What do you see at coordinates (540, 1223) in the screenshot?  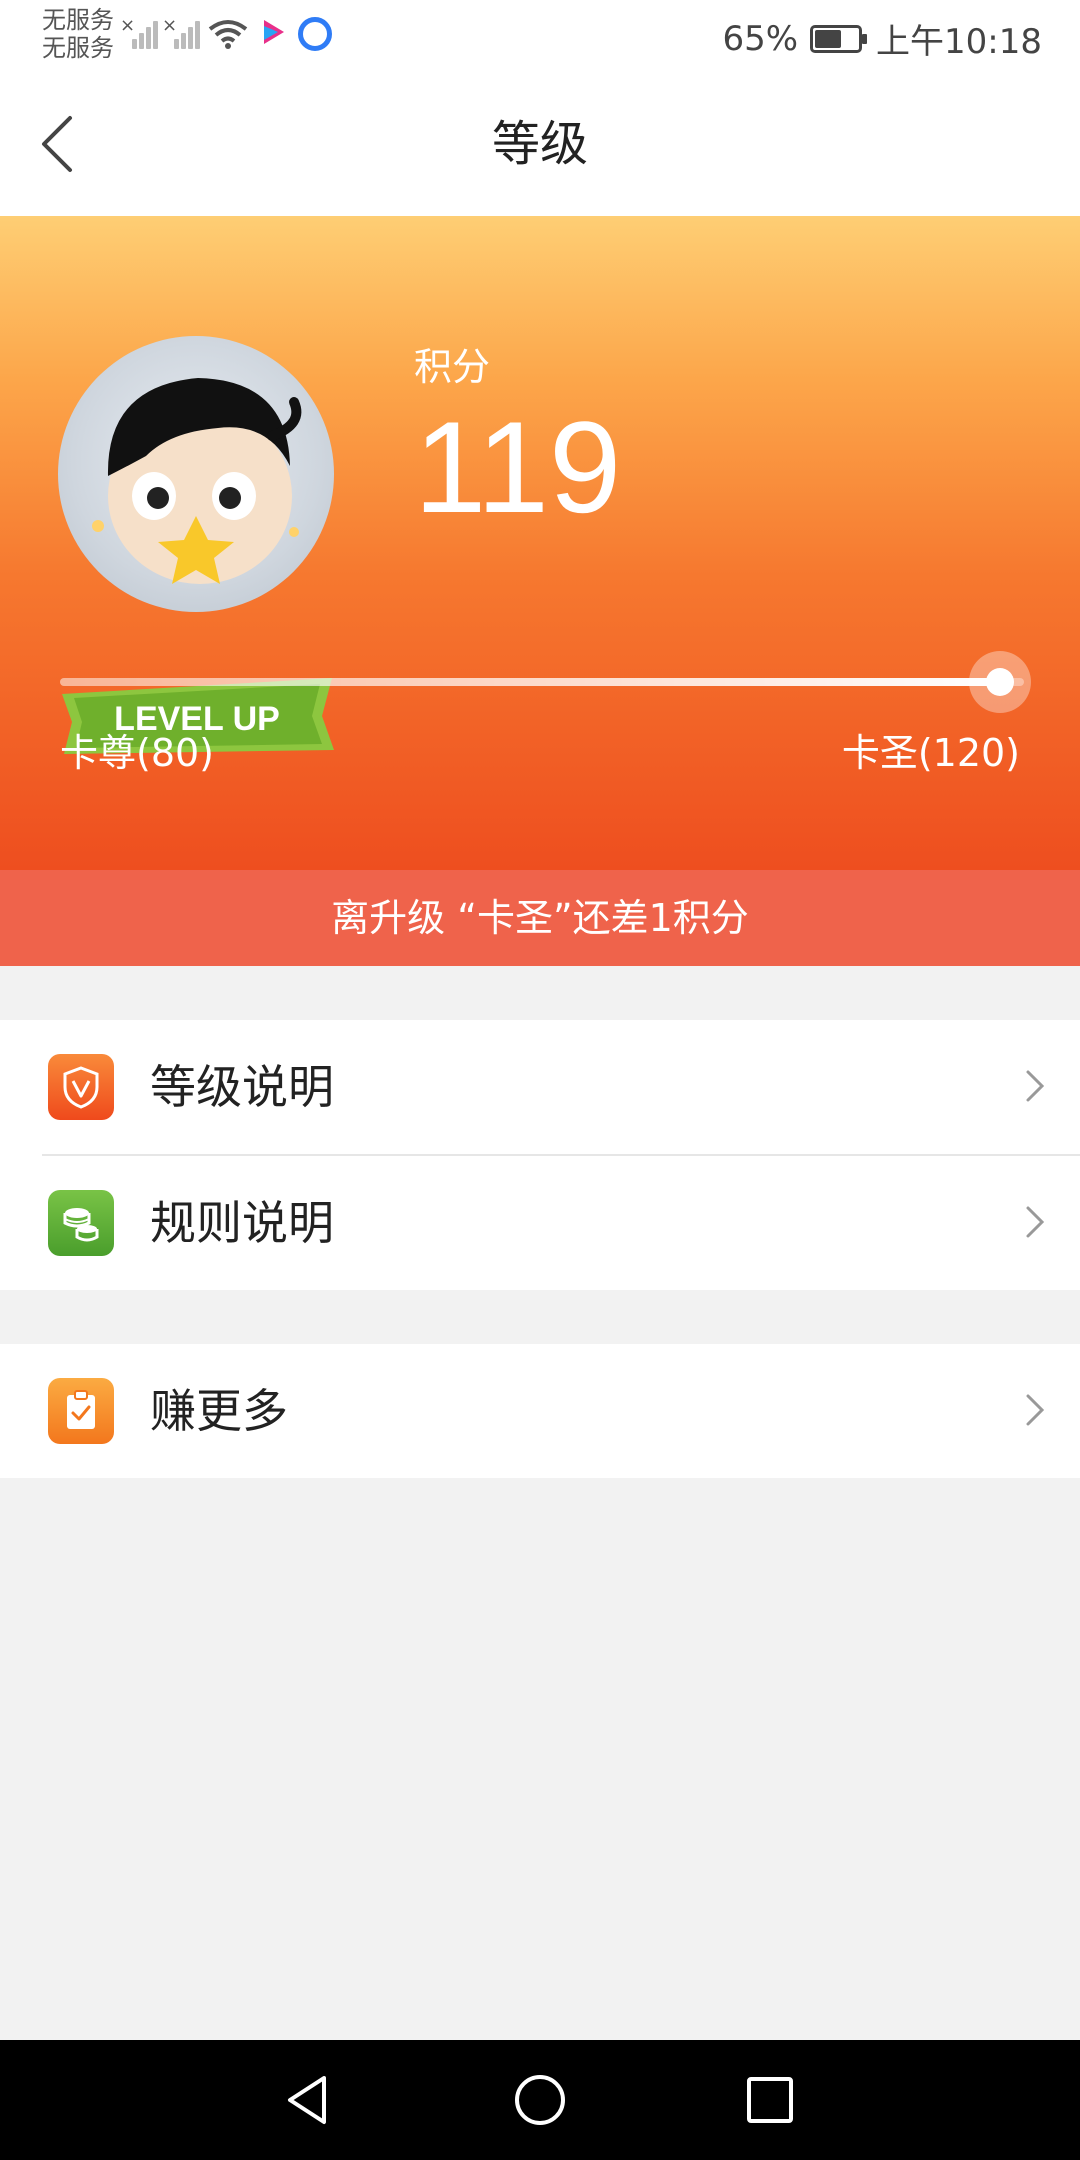 I see `menu-item-rules-description: 规则说明` at bounding box center [540, 1223].